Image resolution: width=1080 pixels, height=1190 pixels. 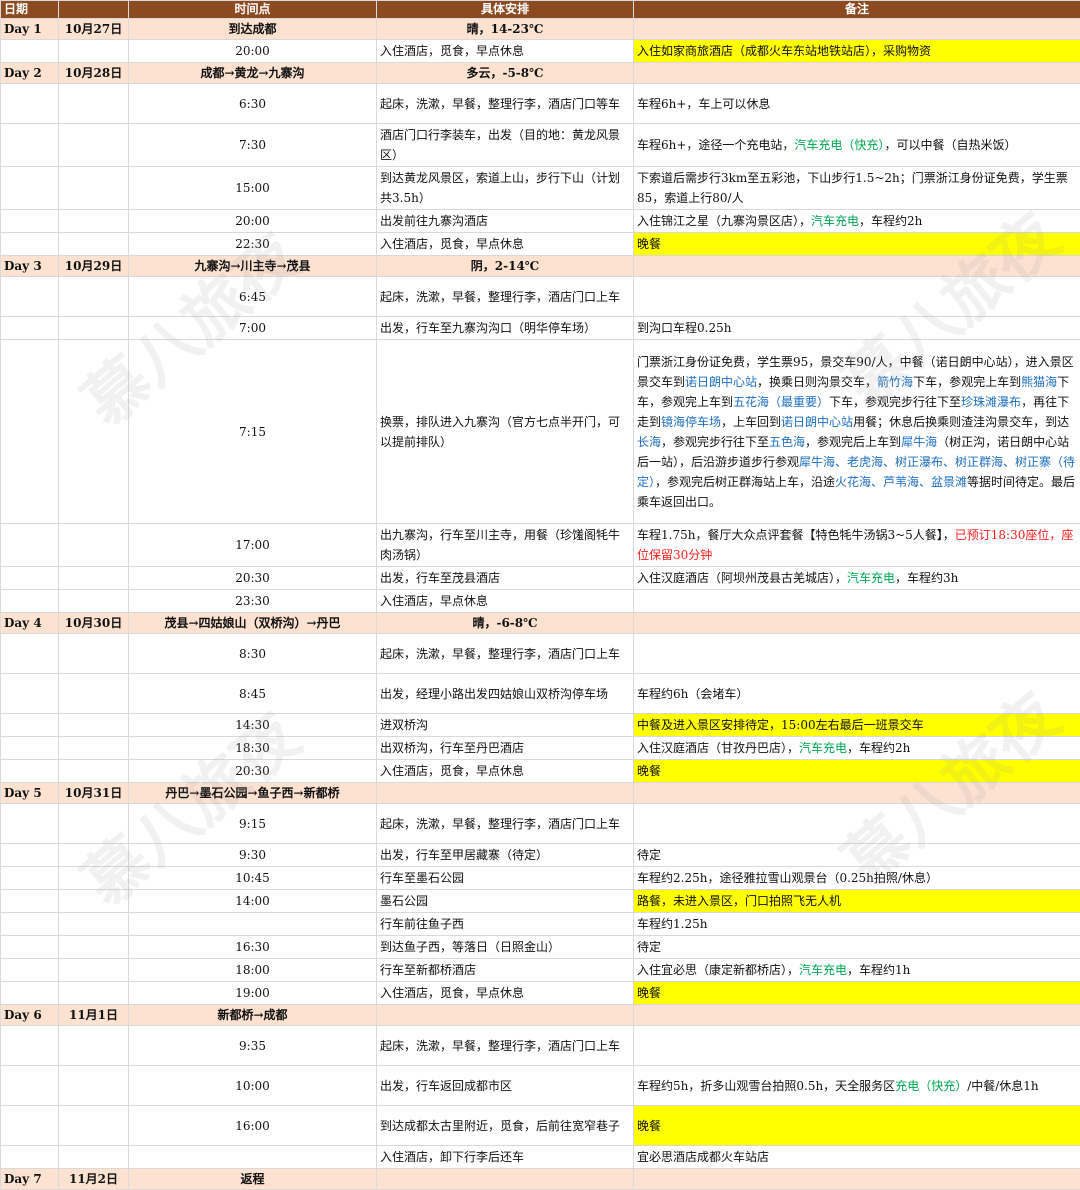 I want to click on time-cell: 10:45, so click(x=253, y=878).